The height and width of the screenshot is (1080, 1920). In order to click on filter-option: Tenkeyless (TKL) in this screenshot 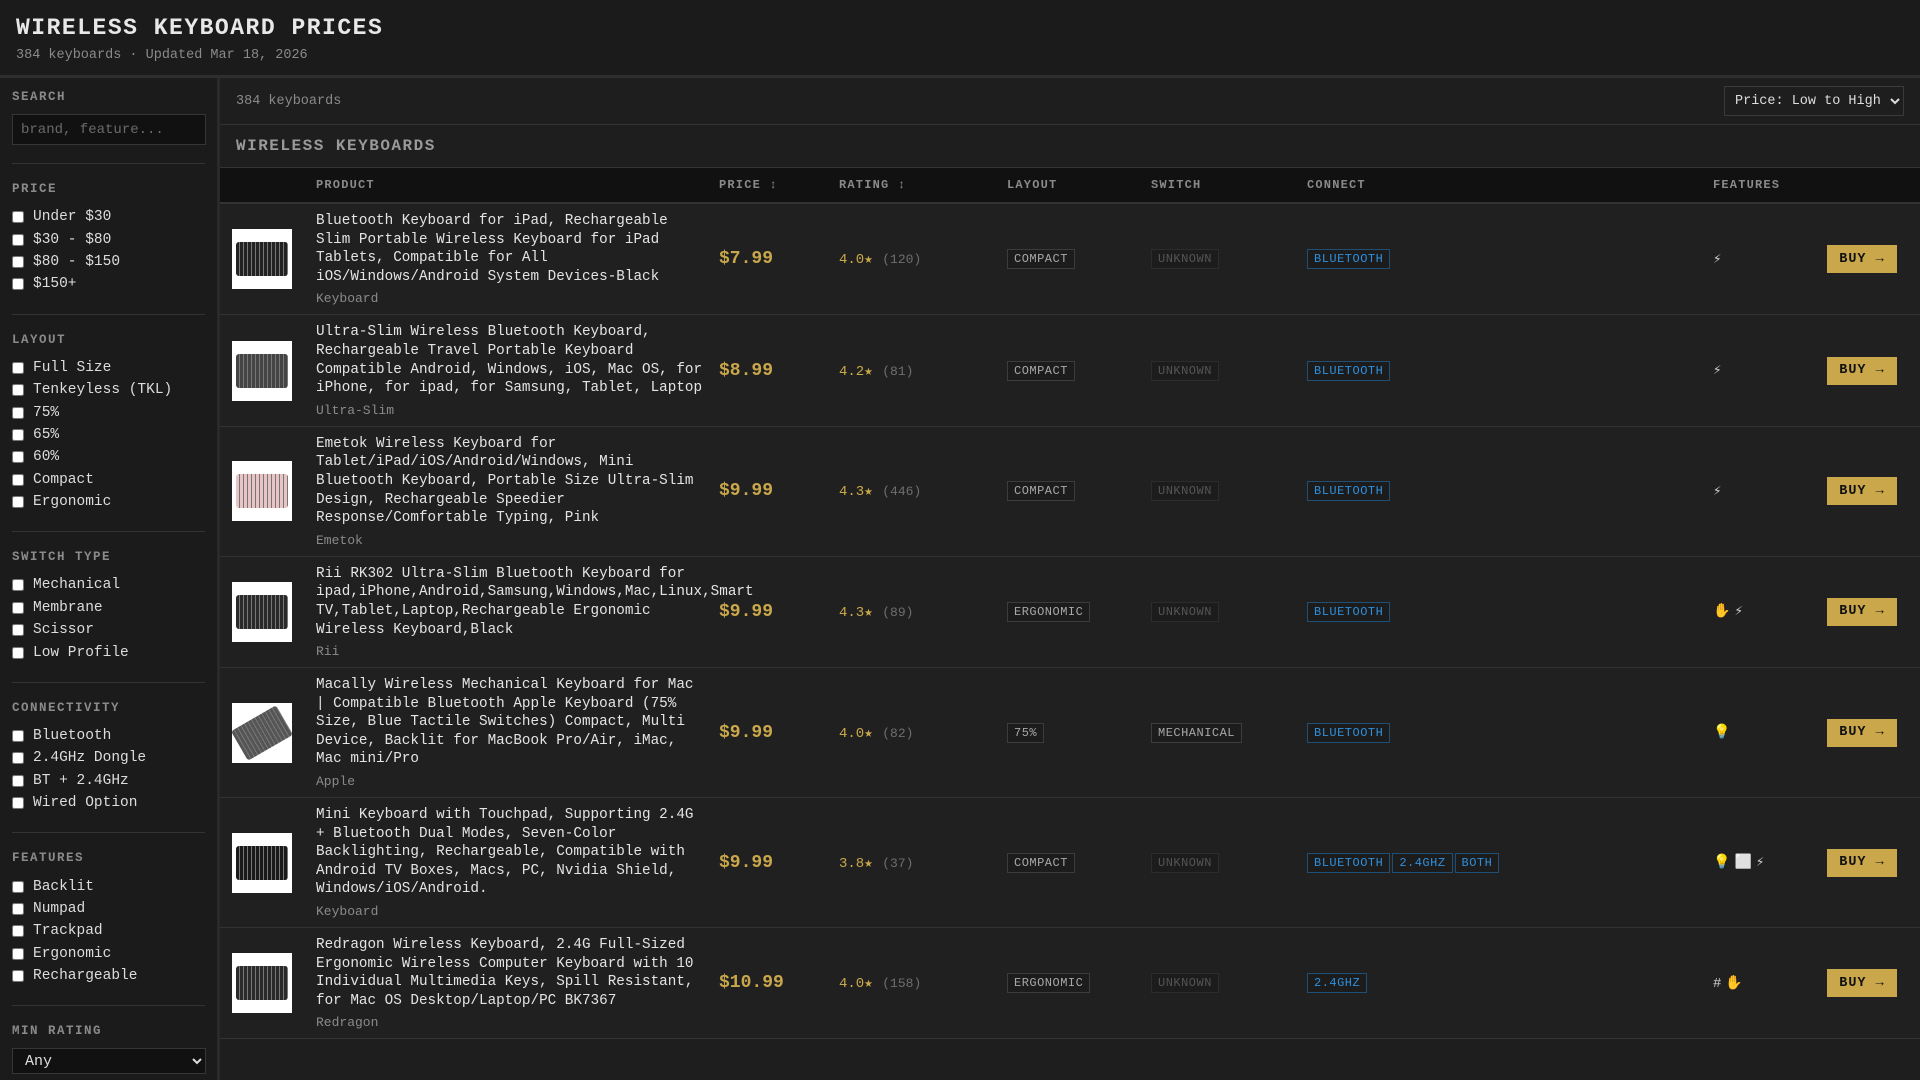, I will do `click(108, 390)`.